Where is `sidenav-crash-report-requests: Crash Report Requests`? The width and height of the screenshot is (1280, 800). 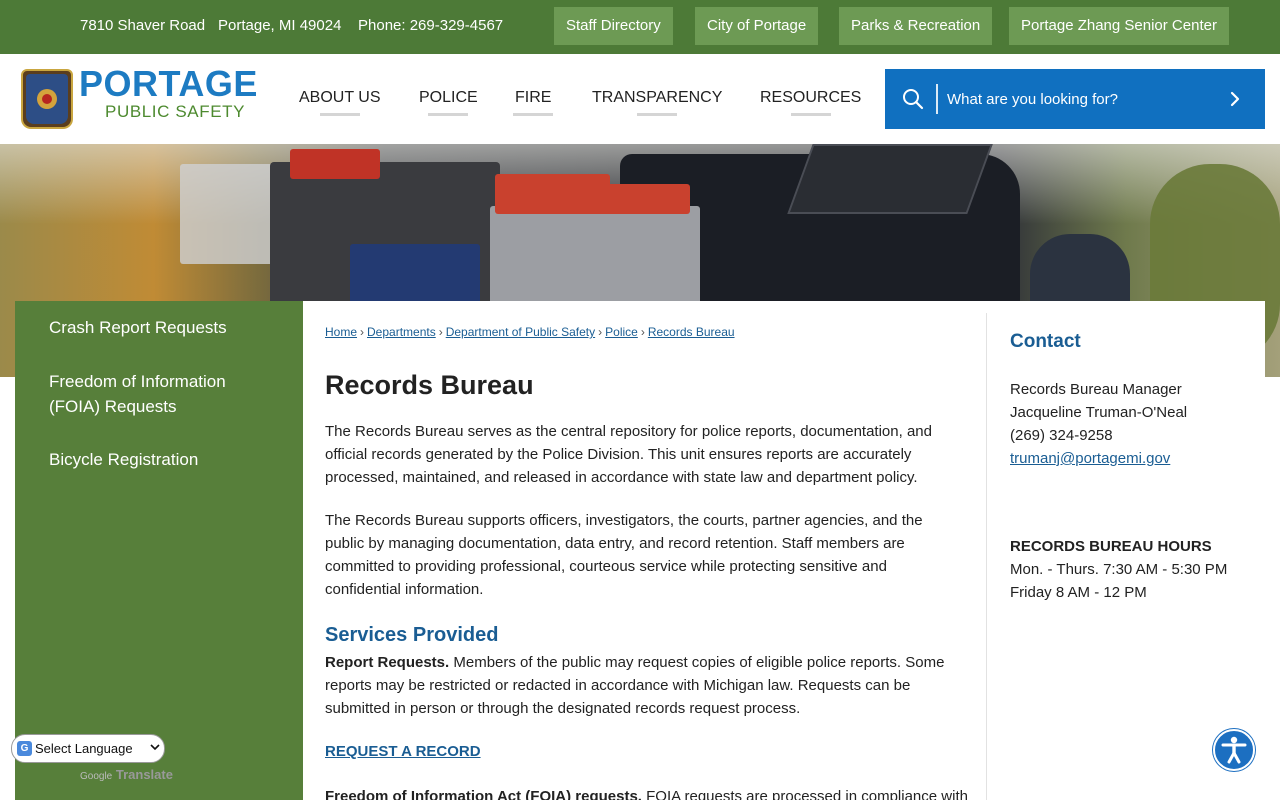
sidenav-crash-report-requests: Crash Report Requests is located at coordinates (159, 327).